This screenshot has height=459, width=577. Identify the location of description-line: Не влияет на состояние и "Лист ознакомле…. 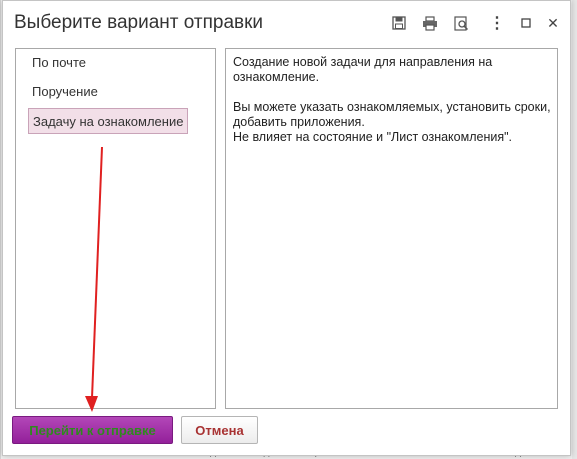
(373, 137).